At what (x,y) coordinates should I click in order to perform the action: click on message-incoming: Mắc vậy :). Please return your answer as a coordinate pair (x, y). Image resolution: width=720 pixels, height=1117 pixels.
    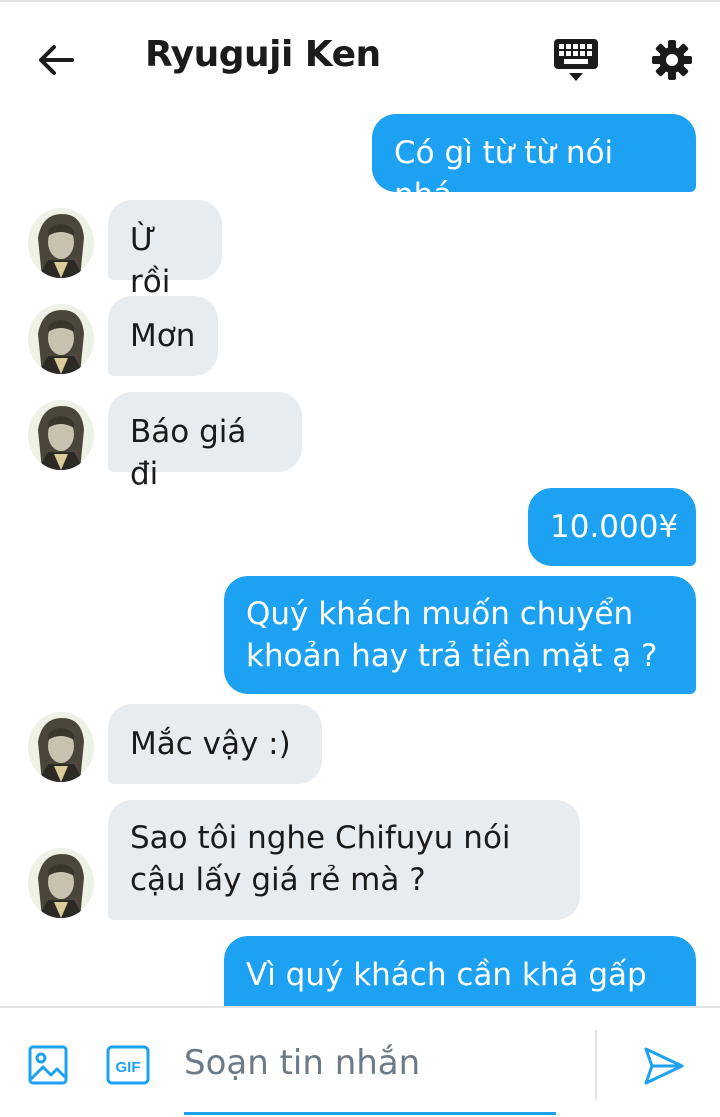
    Looking at the image, I should click on (215, 744).